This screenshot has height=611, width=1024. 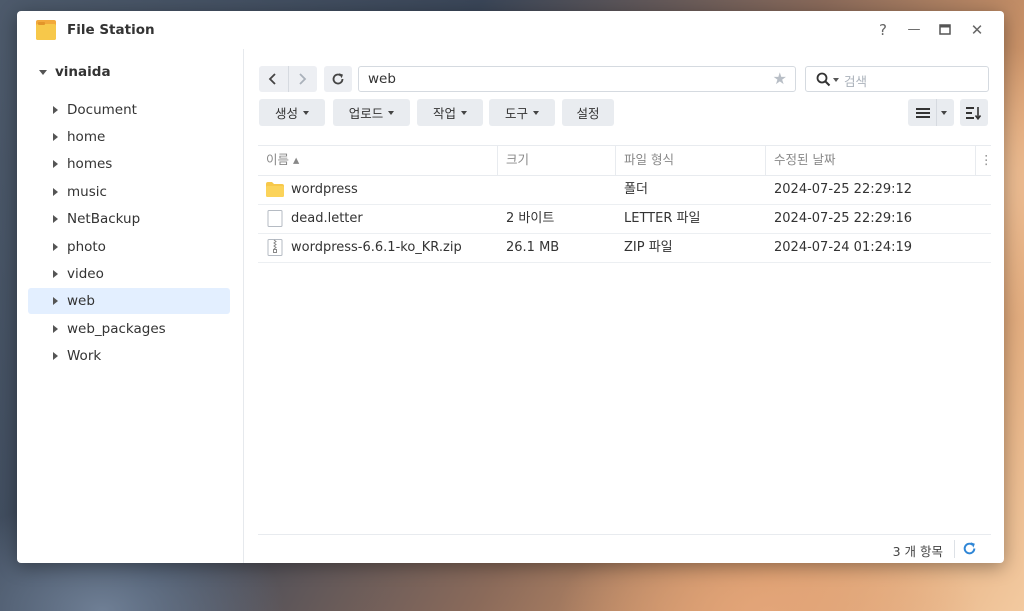 I want to click on path-text: web, so click(x=382, y=79).